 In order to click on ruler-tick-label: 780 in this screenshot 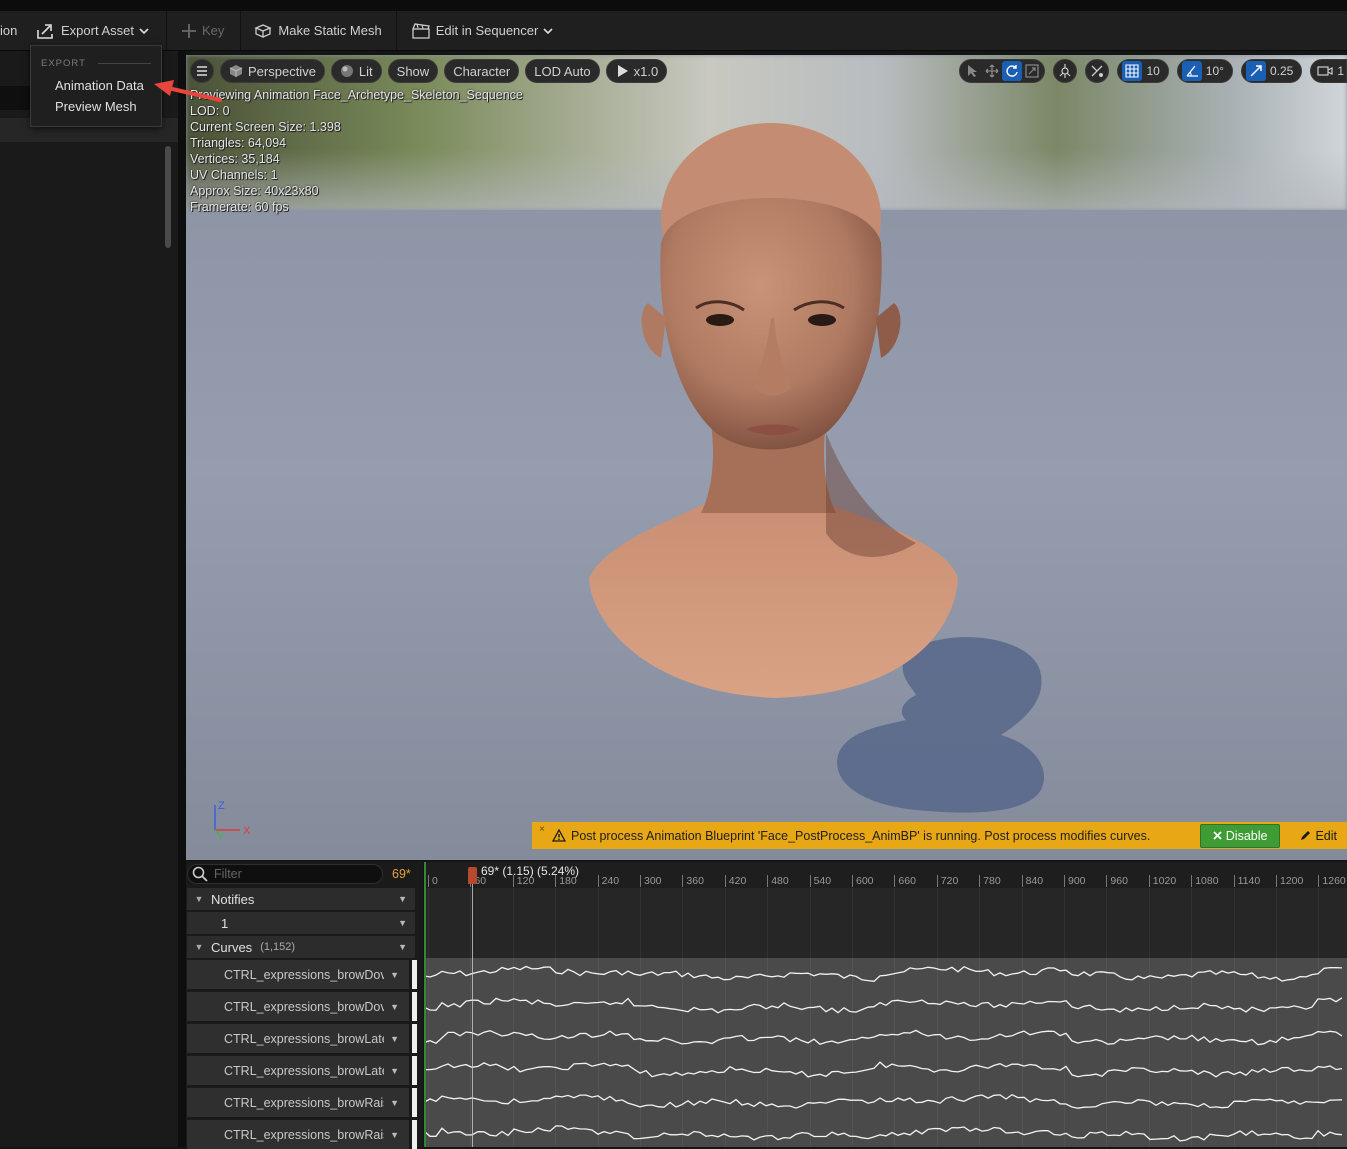, I will do `click(990, 881)`.